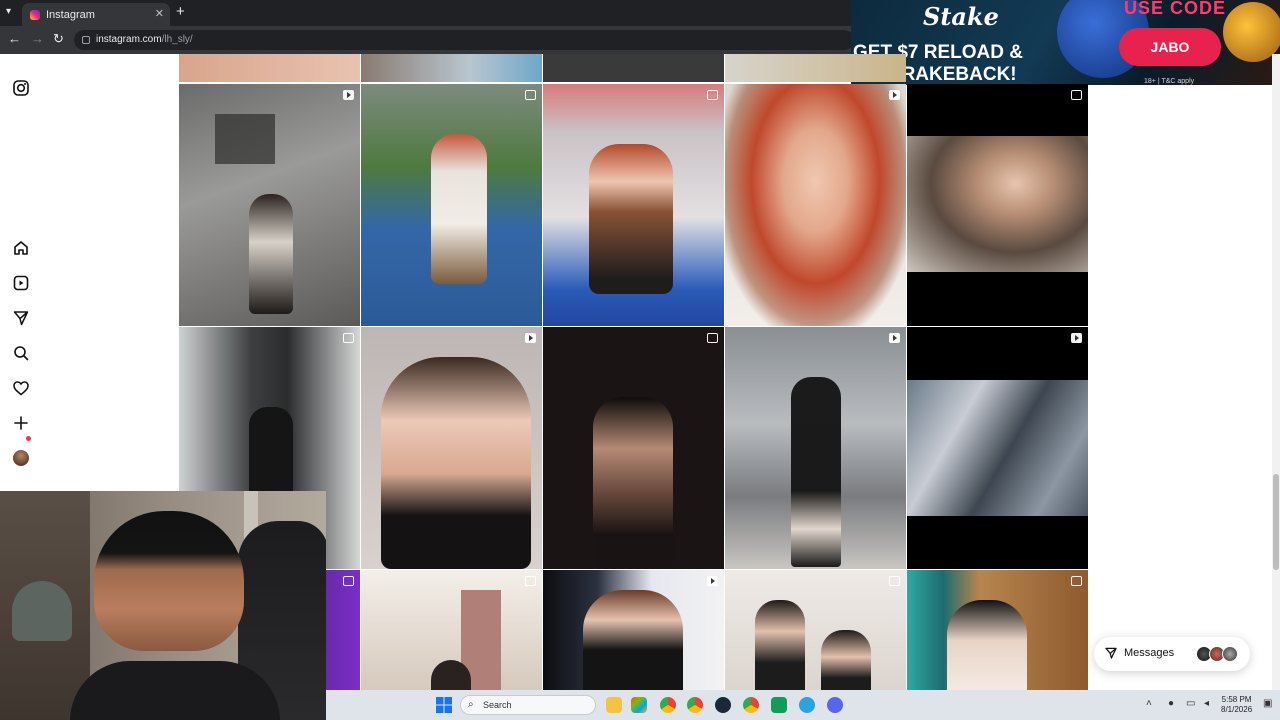 The image size is (1280, 720). What do you see at coordinates (21, 248) in the screenshot?
I see `home-icon` at bounding box center [21, 248].